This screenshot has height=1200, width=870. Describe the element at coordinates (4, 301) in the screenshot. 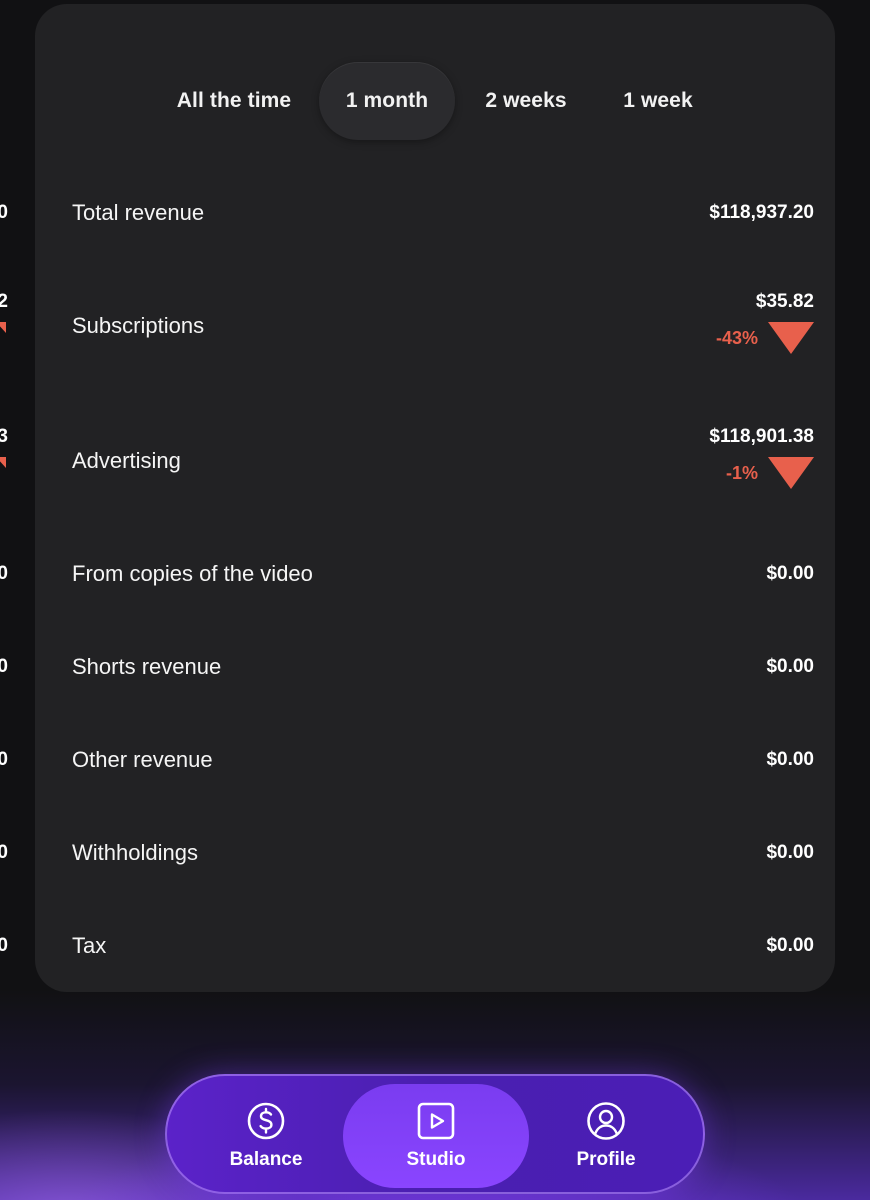

I see `peek-value: 2` at that location.